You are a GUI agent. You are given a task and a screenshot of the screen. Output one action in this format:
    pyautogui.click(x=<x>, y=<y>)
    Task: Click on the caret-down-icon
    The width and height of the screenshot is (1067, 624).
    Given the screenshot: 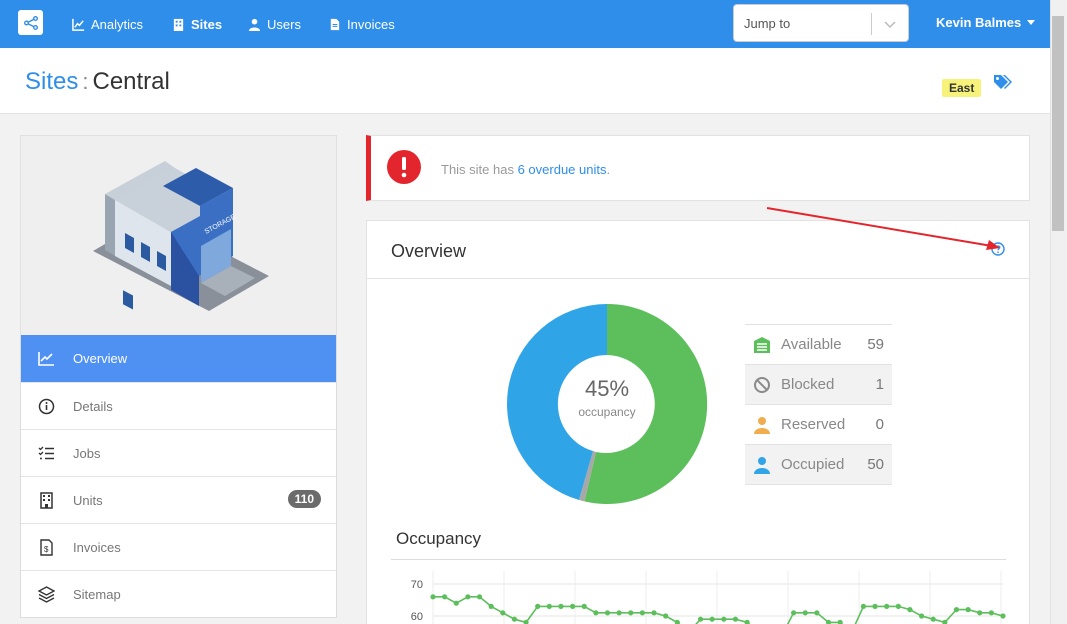 What is the action you would take?
    pyautogui.click(x=1031, y=22)
    